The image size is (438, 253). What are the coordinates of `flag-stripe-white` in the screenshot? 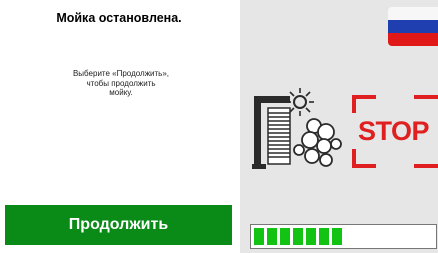 It's located at (413, 13).